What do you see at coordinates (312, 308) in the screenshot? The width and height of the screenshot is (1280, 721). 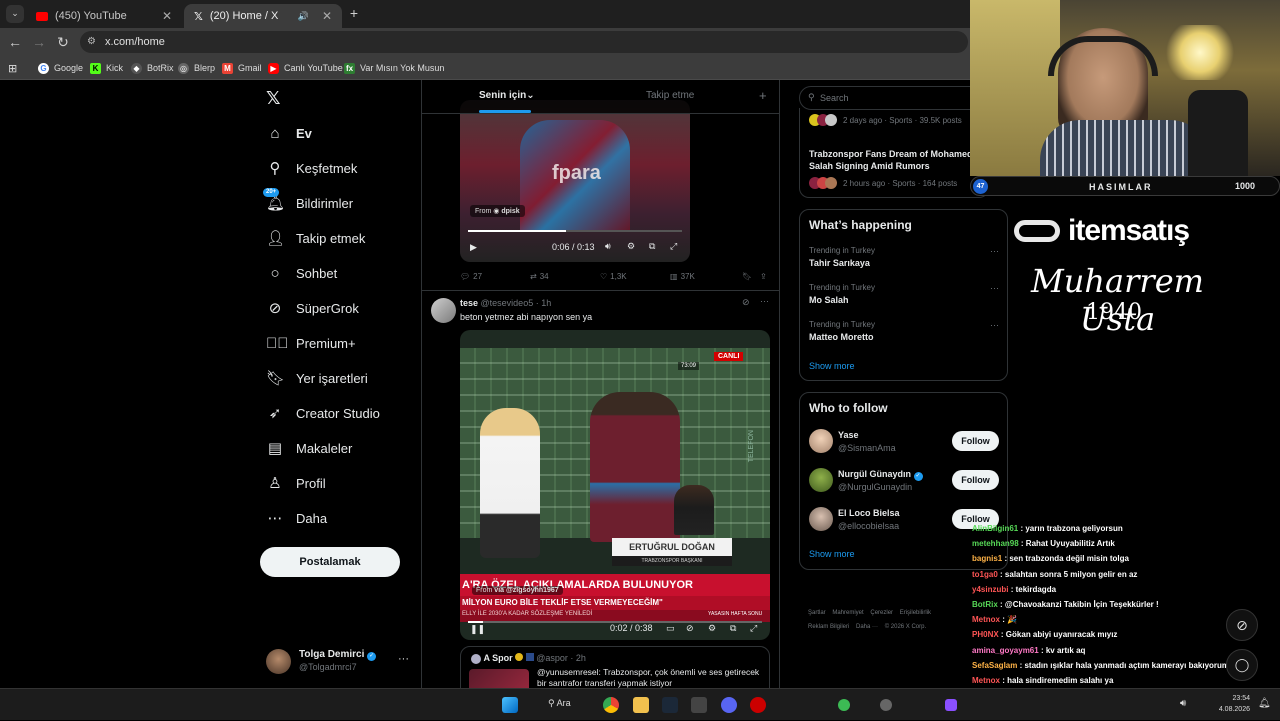 I see `nav-supergrok: ⊘ SüperGrok` at bounding box center [312, 308].